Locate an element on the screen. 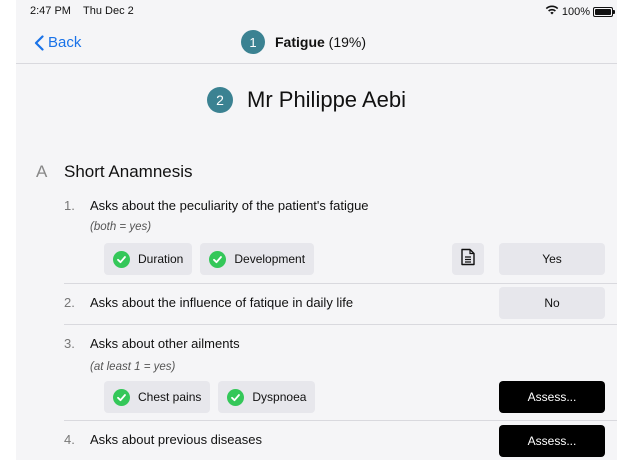 Image resolution: width=617 pixels, height=460 pixels. section-letter: A is located at coordinates (42, 171).